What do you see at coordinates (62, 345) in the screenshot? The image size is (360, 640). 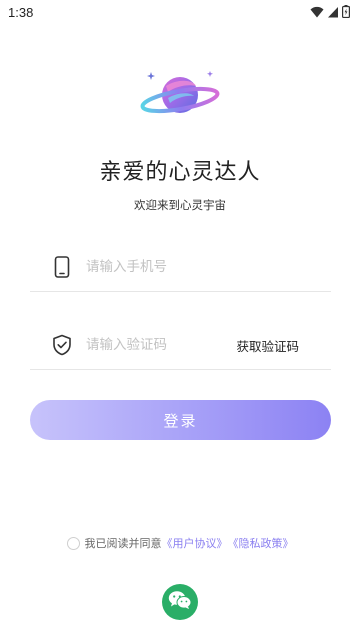 I see `shield-check-icon` at bounding box center [62, 345].